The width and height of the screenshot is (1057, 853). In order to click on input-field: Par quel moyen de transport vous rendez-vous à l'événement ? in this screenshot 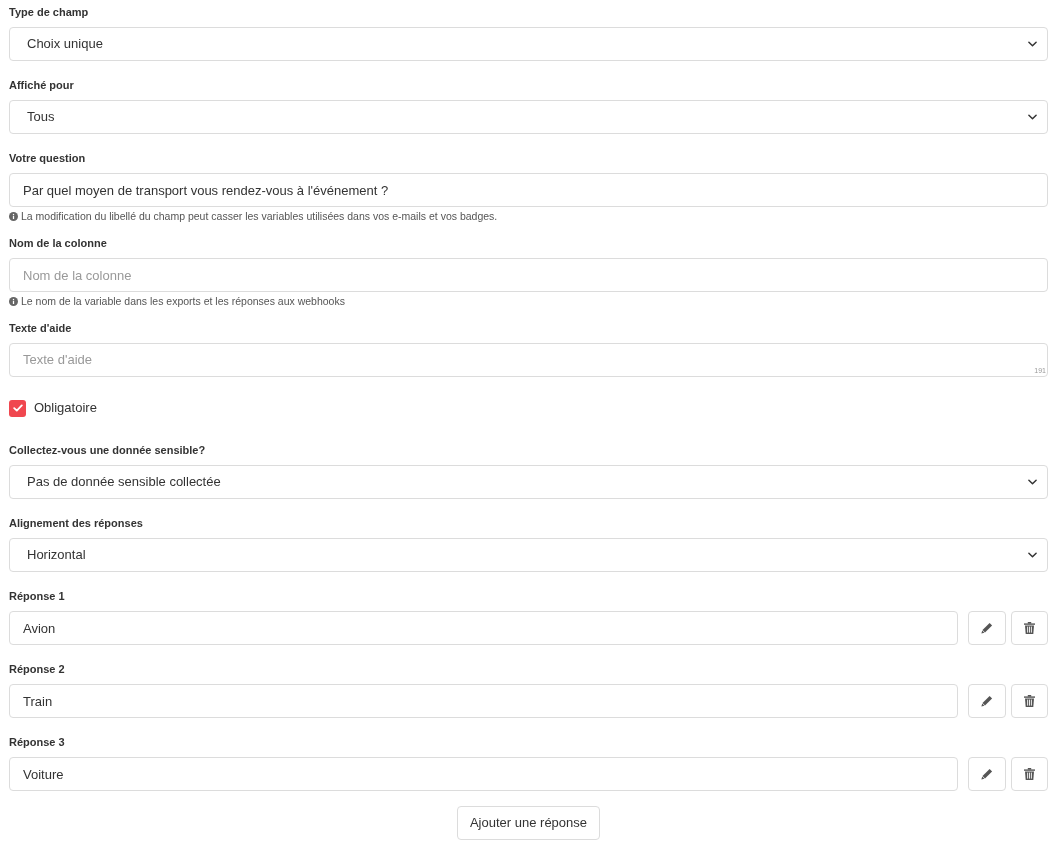, I will do `click(528, 190)`.